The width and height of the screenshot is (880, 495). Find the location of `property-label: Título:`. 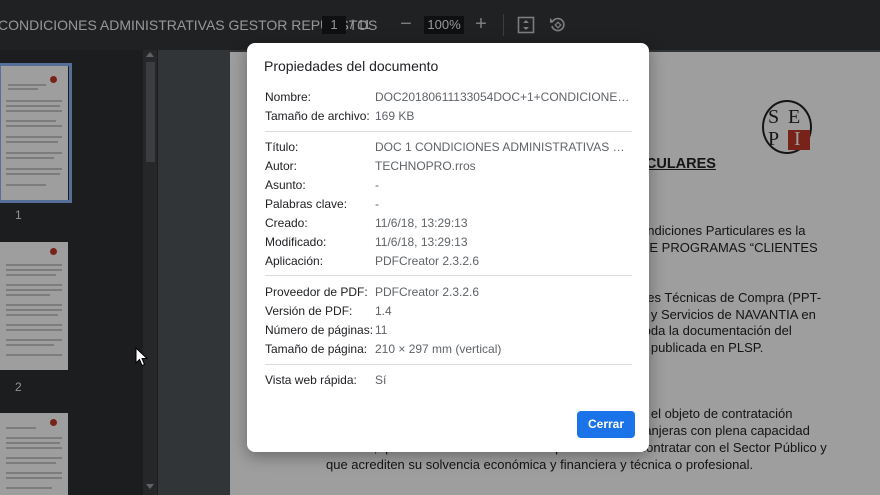

property-label: Título: is located at coordinates (282, 147).